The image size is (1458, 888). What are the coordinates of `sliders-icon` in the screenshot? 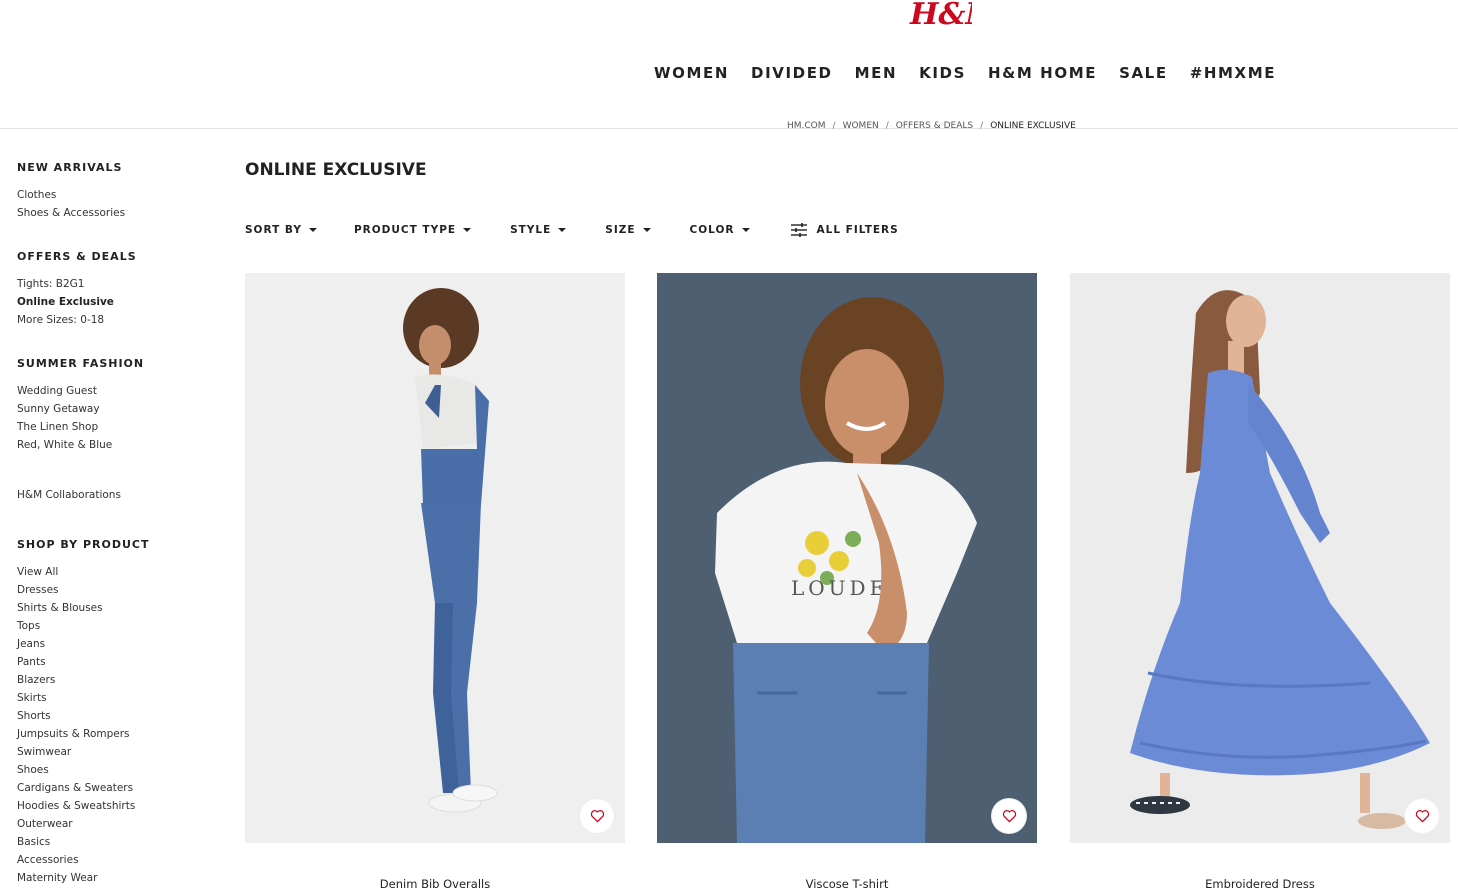 It's located at (798, 230).